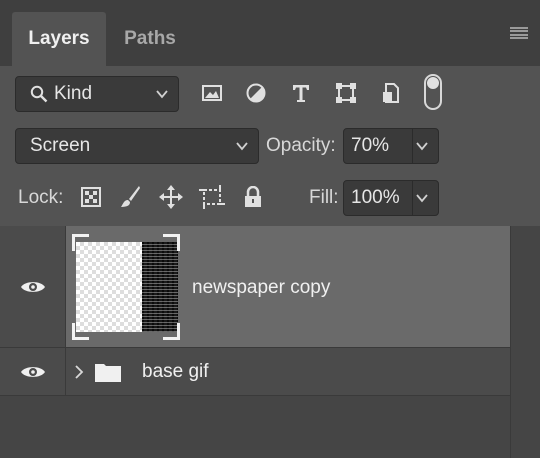 The image size is (540, 458). Describe the element at coordinates (324, 197) in the screenshot. I see `fill-label: Fill:` at that location.